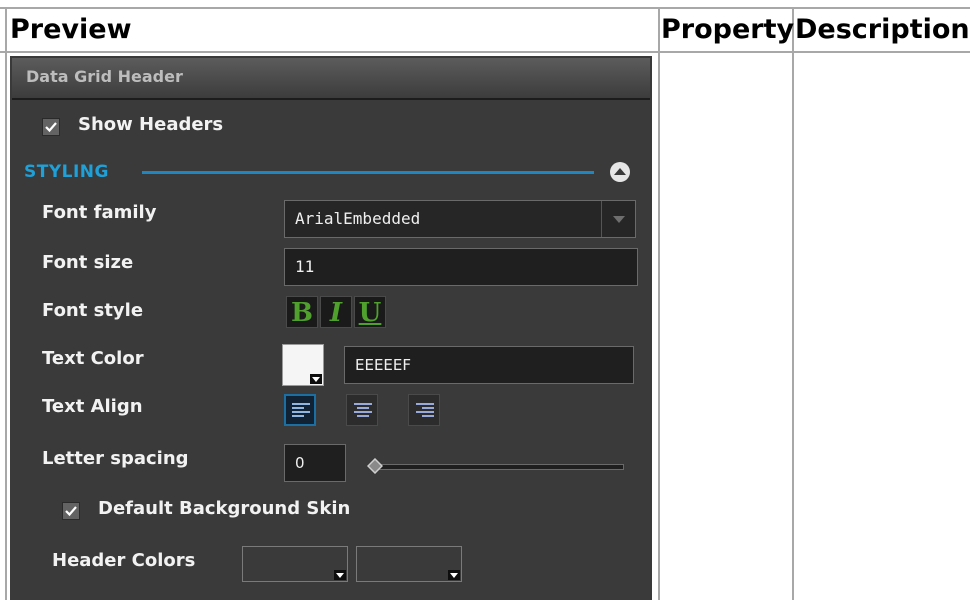  I want to click on font-family-select: ArialEmbedded, so click(460, 219).